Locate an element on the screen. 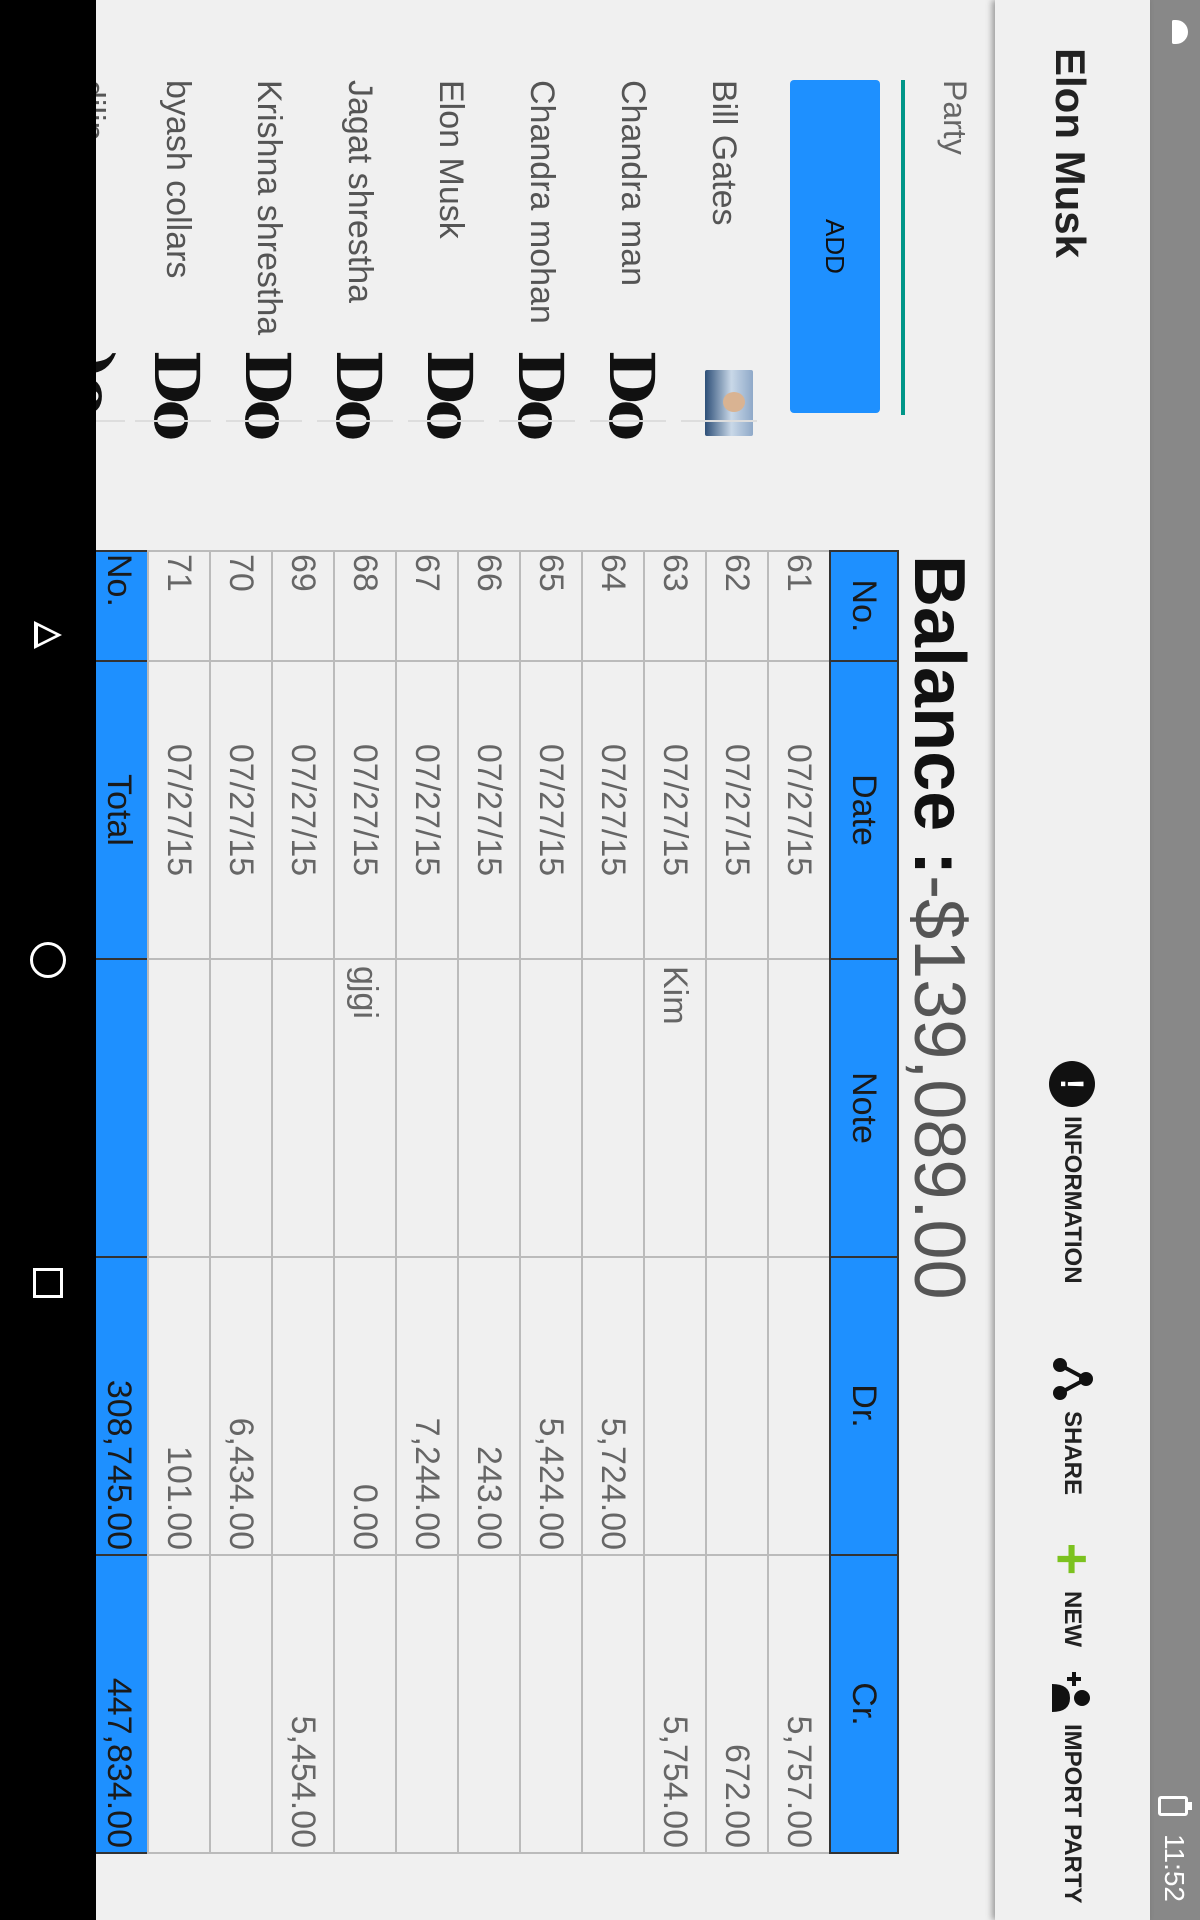 This screenshot has height=1920, width=1200. footer-cr-total: 447,834.00 is located at coordinates (119, 1704).